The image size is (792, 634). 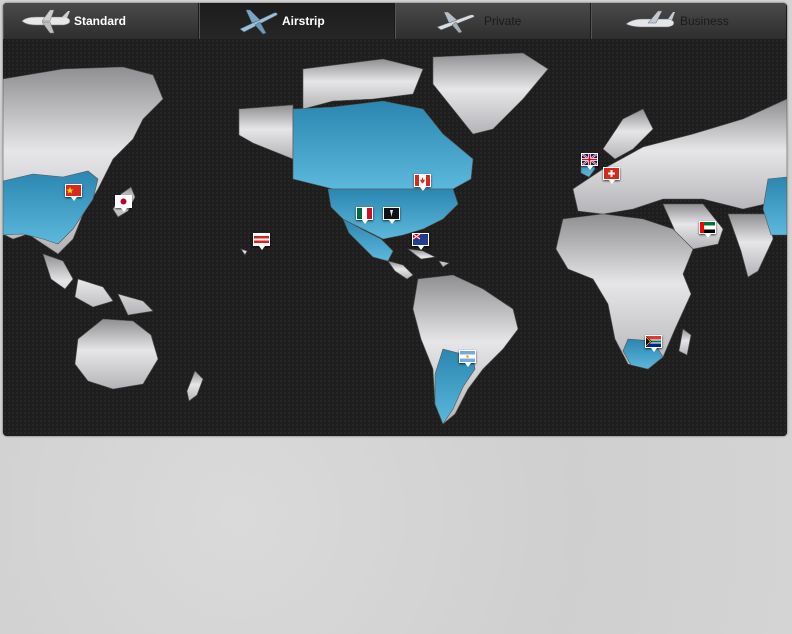 What do you see at coordinates (400, 270) in the screenshot?
I see `central-america-landmass` at bounding box center [400, 270].